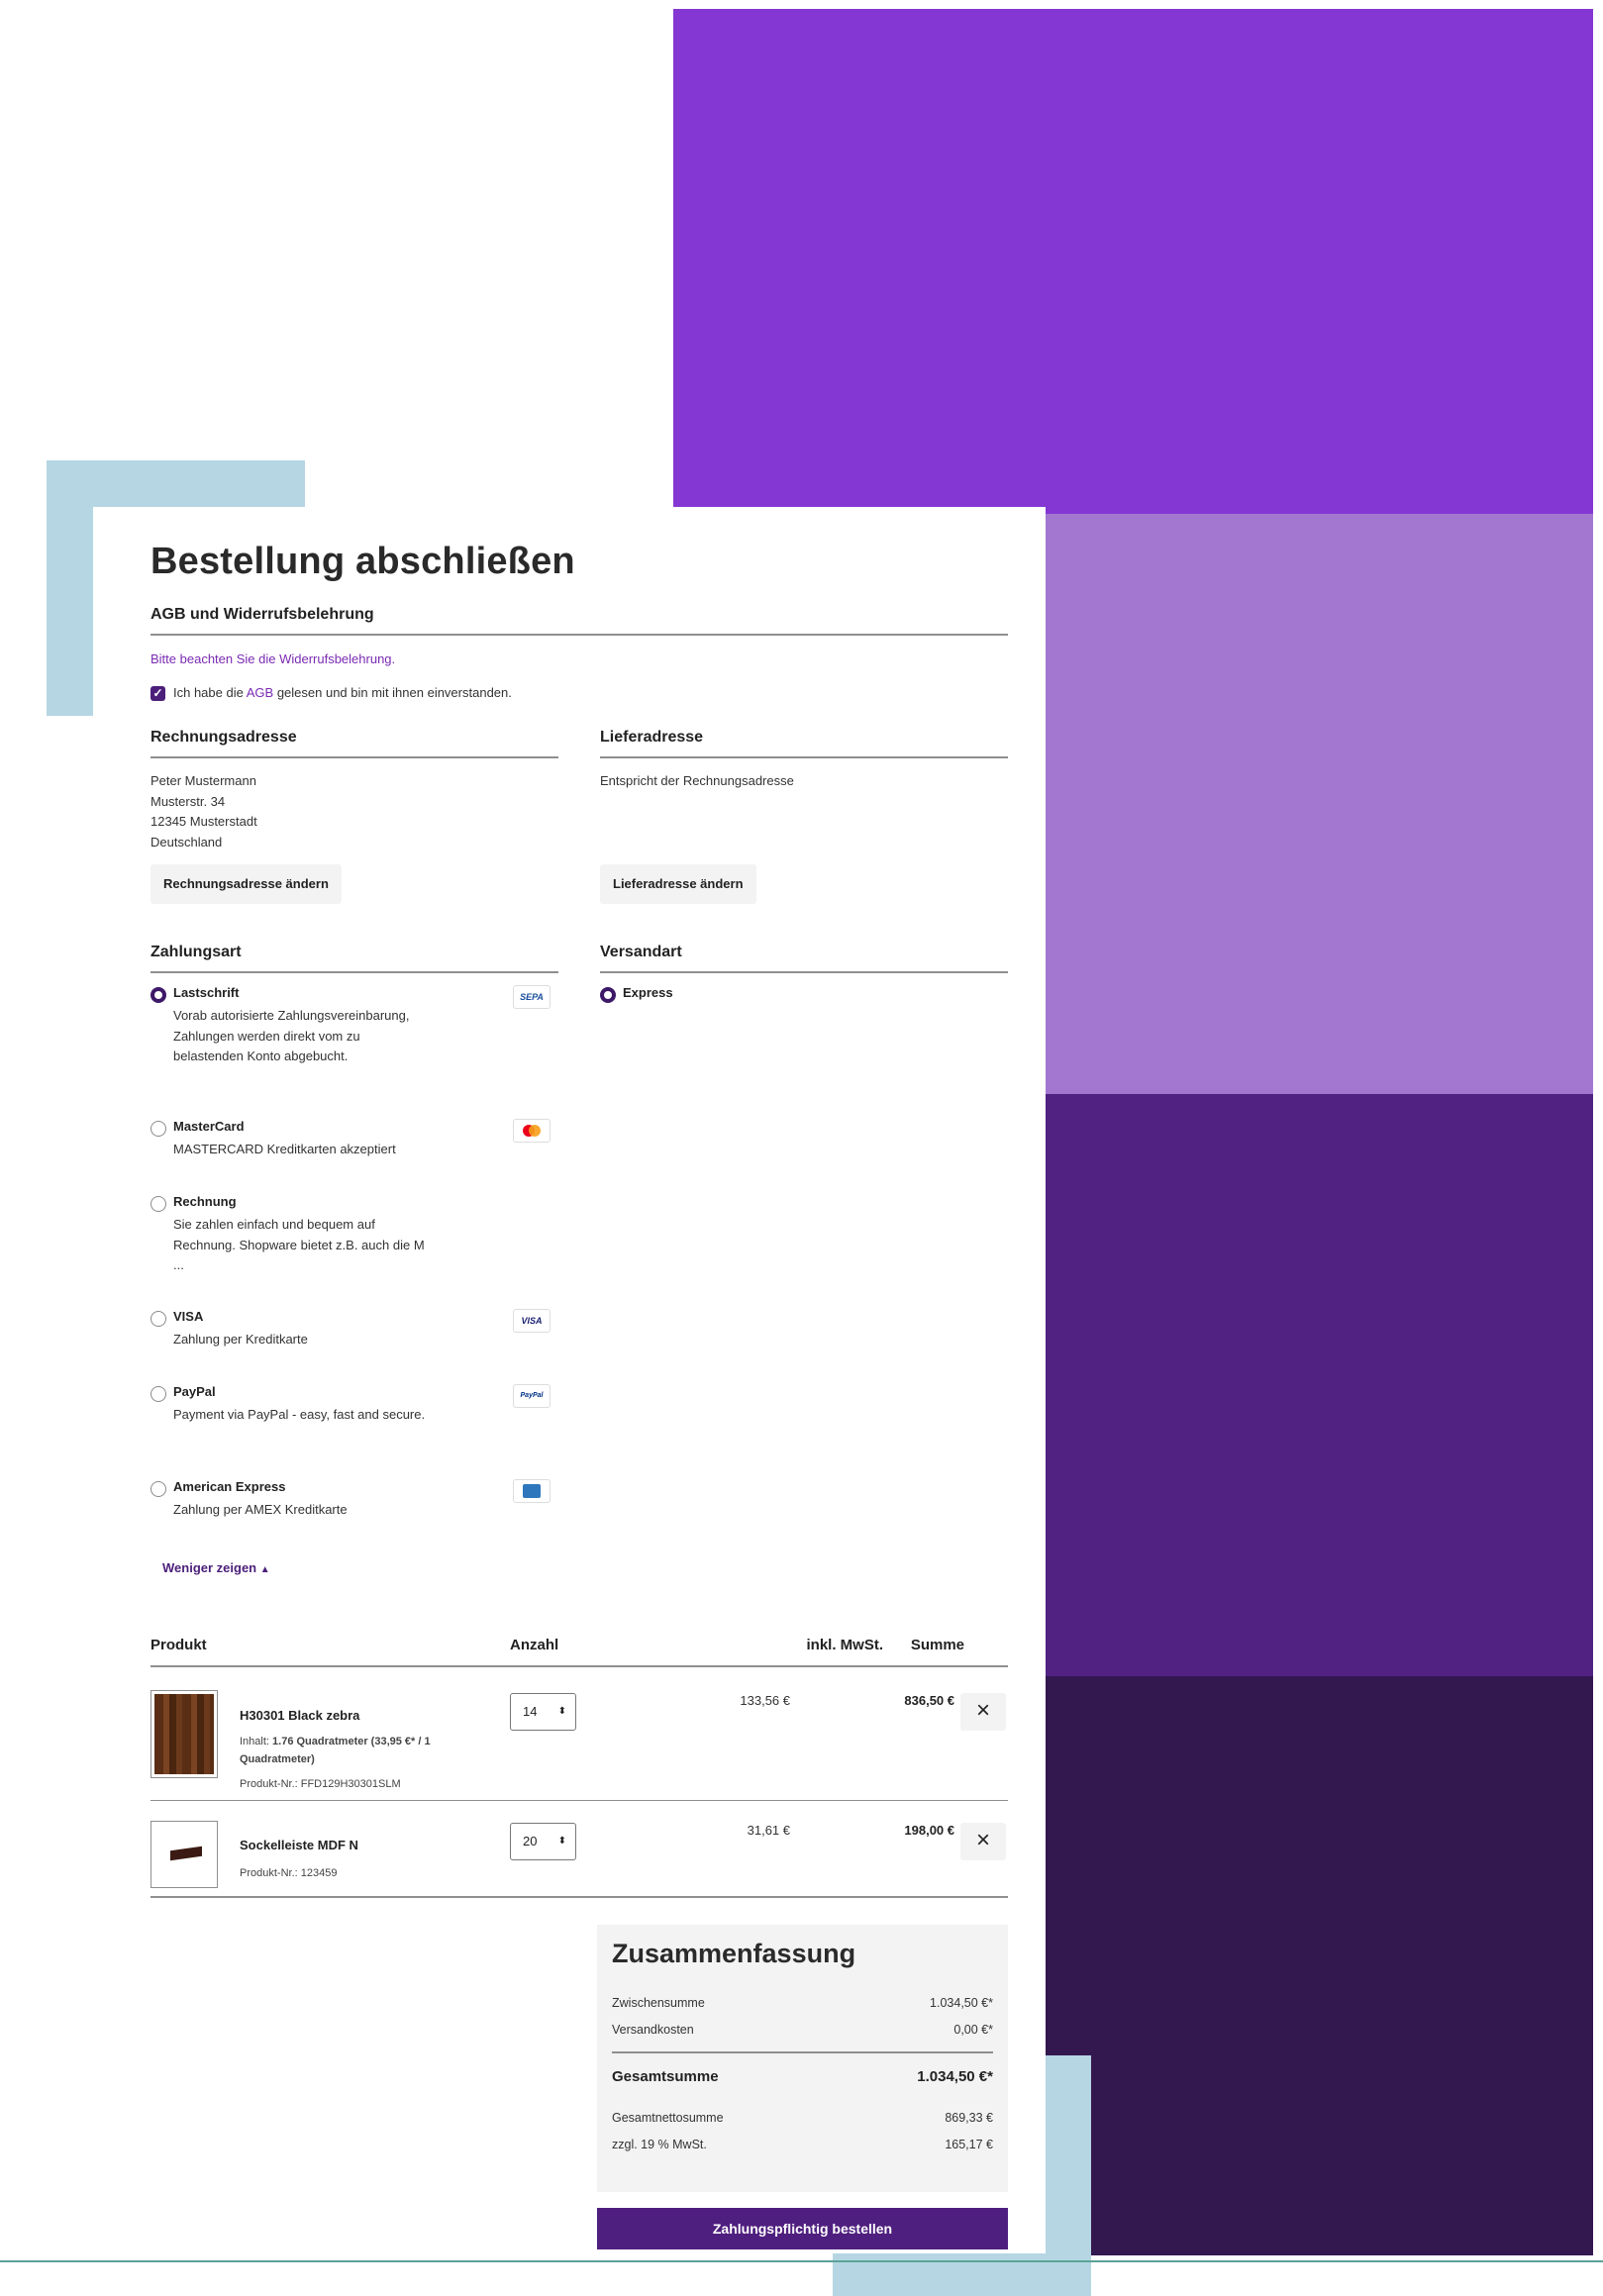 The height and width of the screenshot is (2296, 1603). Describe the element at coordinates (532, 1396) in the screenshot. I see `paypal-icon: PayPal` at that location.